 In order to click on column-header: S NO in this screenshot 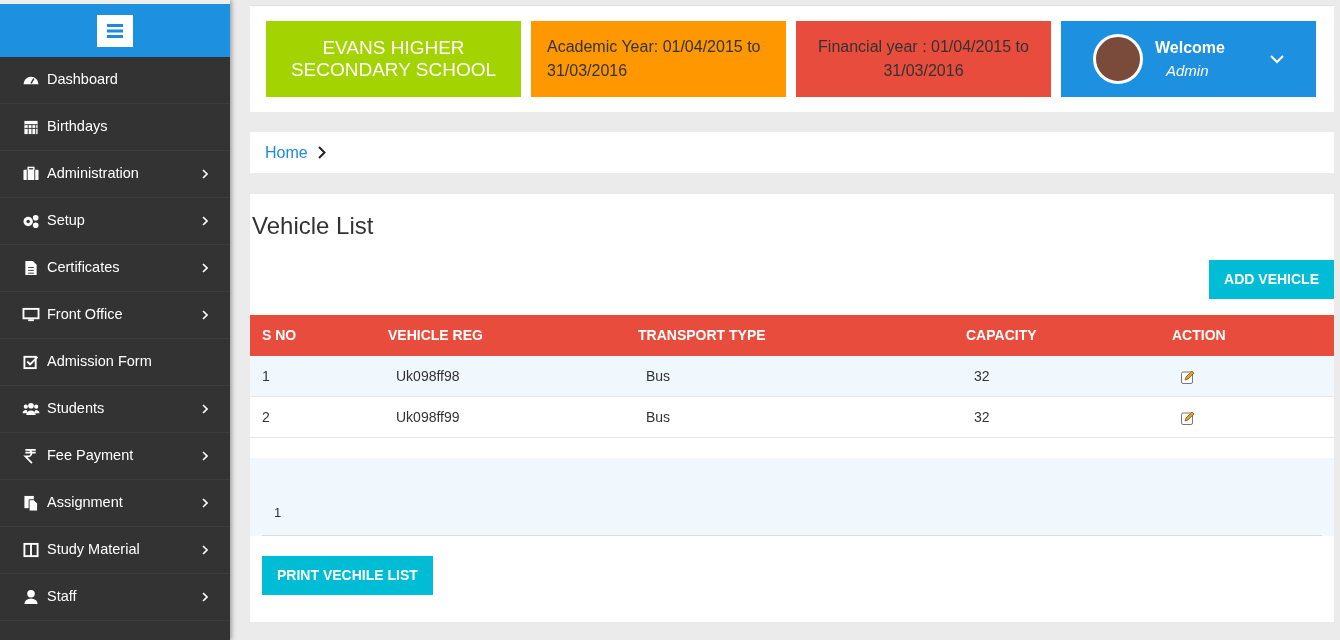, I will do `click(313, 335)`.